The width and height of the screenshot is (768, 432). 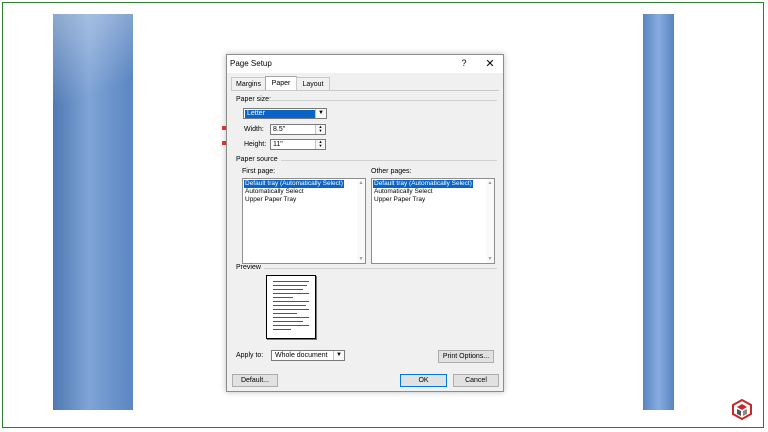 I want to click on apply-to-value: Whole document, so click(x=301, y=355).